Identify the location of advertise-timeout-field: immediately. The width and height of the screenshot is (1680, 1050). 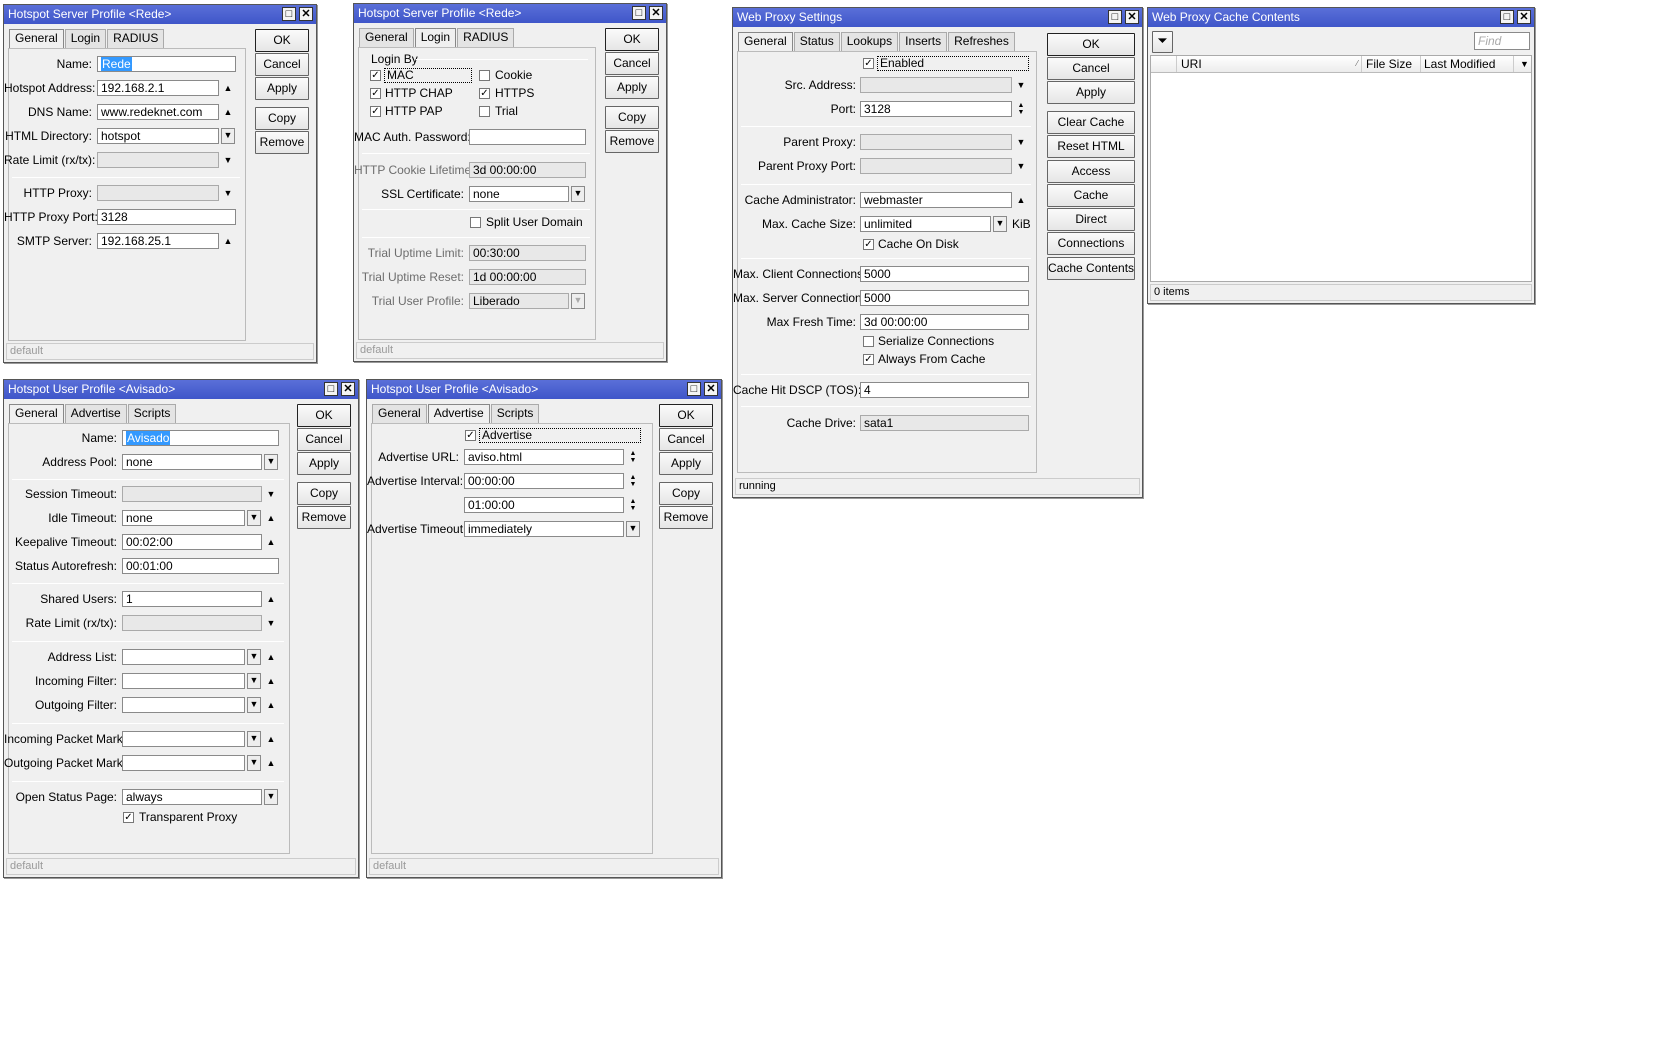
(544, 529).